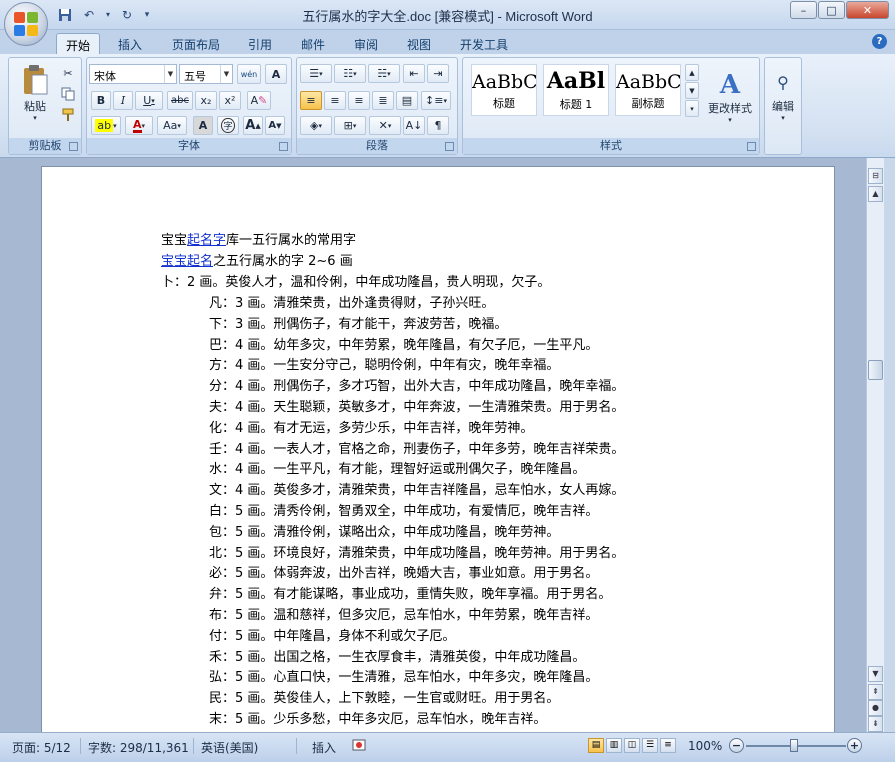  I want to click on shading-button: ◈ ▾, so click(316, 125).